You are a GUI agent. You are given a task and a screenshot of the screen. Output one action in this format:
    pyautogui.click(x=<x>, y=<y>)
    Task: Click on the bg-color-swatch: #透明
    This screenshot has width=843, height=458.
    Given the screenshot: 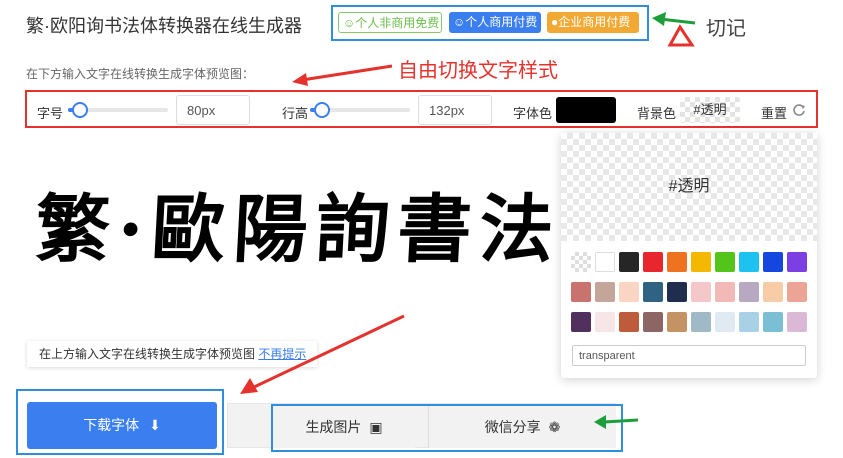 What is the action you would take?
    pyautogui.click(x=710, y=110)
    